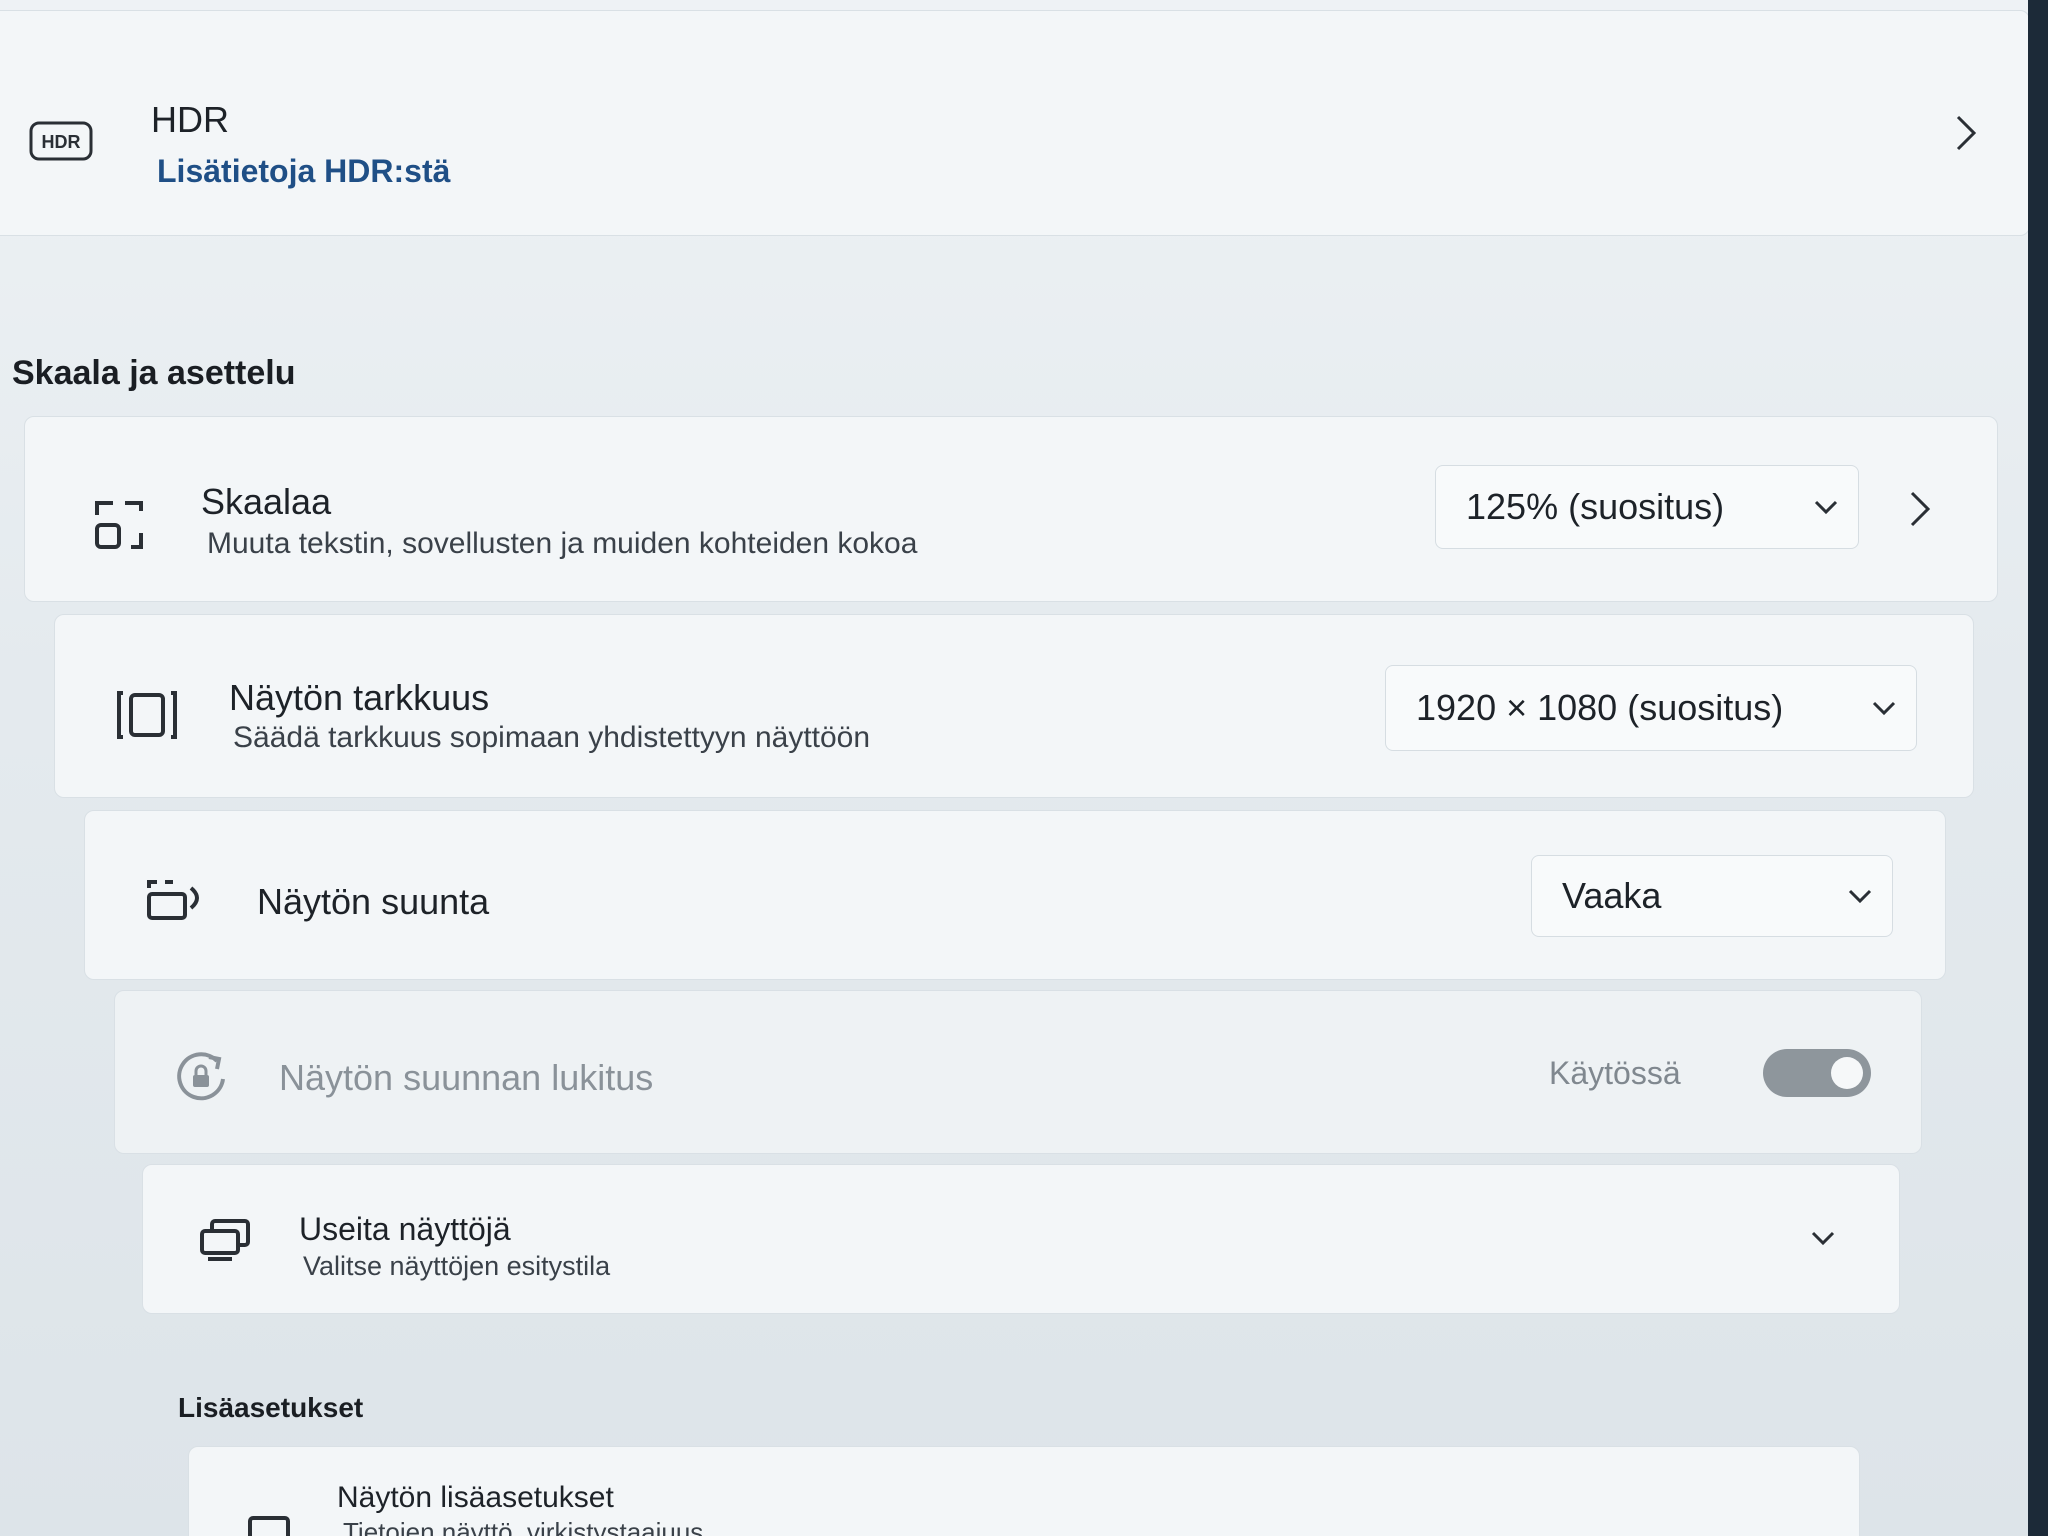  What do you see at coordinates (269, 1523) in the screenshot?
I see `monitor-icon` at bounding box center [269, 1523].